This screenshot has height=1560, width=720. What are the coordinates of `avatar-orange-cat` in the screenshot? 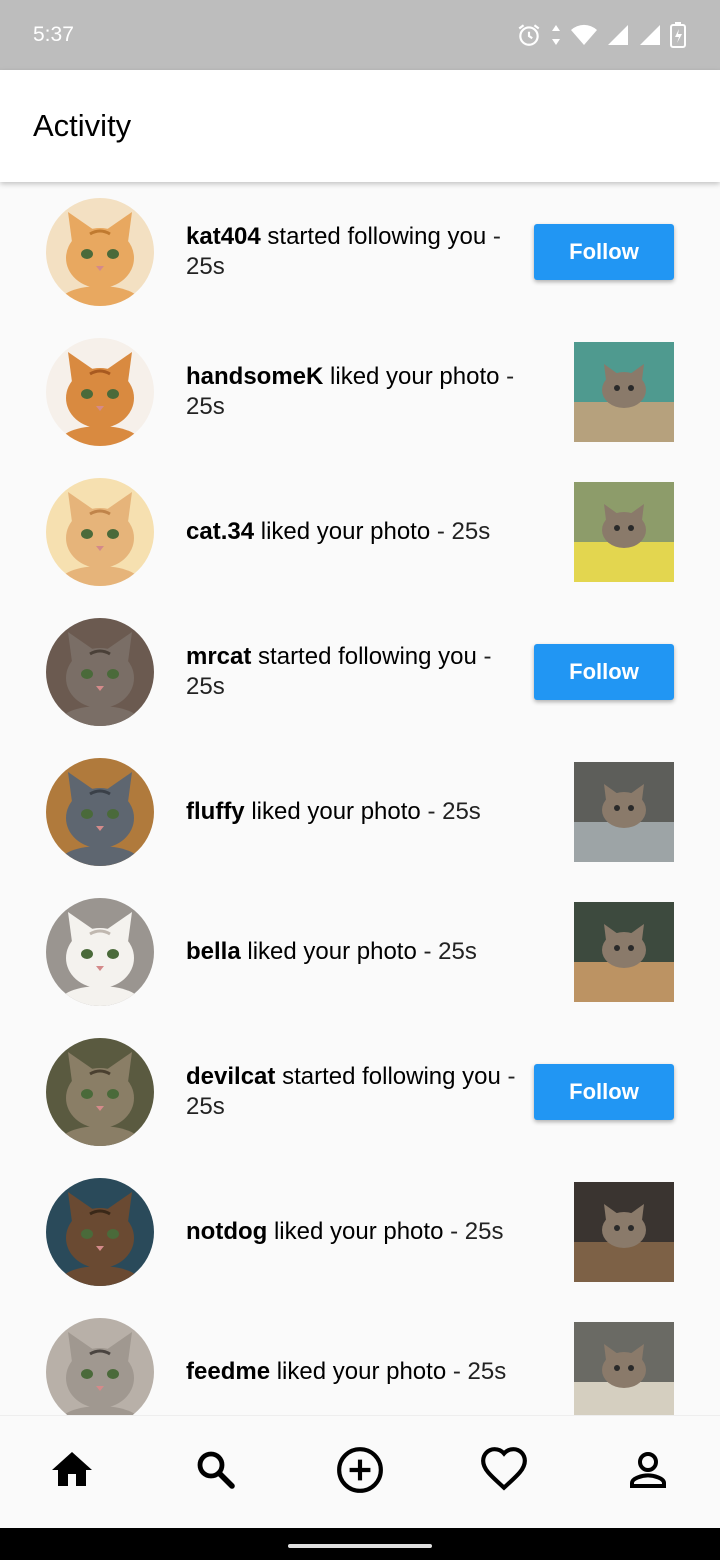 It's located at (100, 392).